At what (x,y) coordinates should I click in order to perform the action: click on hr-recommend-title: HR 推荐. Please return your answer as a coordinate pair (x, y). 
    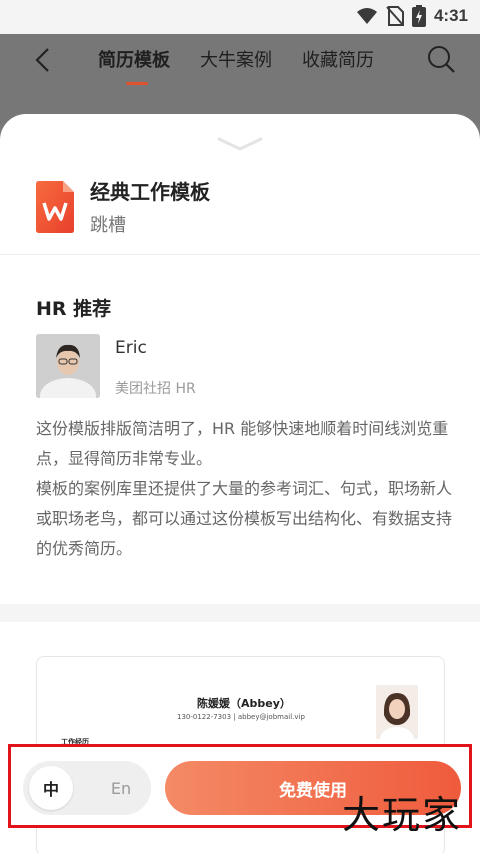
    Looking at the image, I should click on (74, 309).